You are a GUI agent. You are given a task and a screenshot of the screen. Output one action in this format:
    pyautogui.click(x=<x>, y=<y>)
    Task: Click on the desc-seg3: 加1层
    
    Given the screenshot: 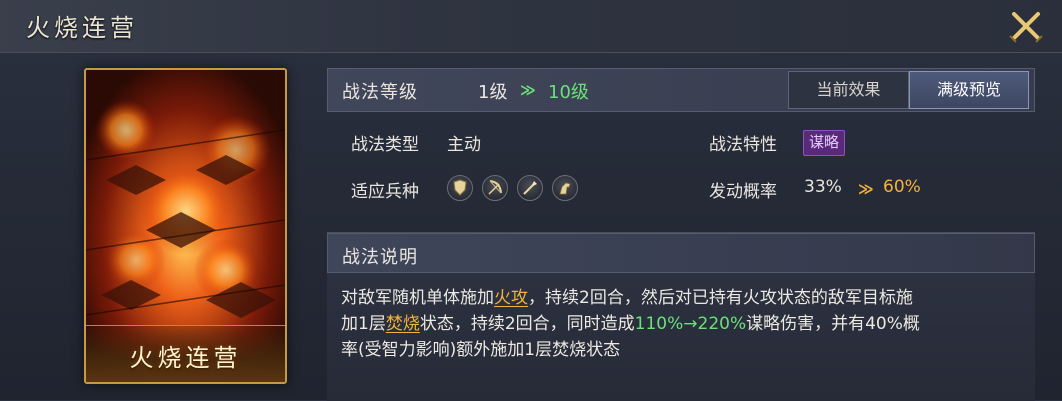 What is the action you would take?
    pyautogui.click(x=363, y=324)
    